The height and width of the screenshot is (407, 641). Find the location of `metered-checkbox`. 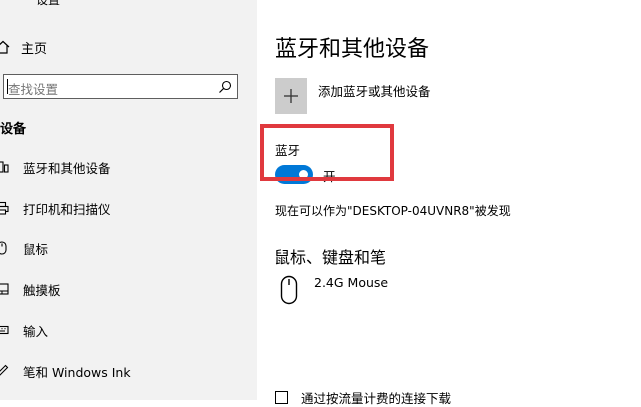

metered-checkbox is located at coordinates (281, 397).